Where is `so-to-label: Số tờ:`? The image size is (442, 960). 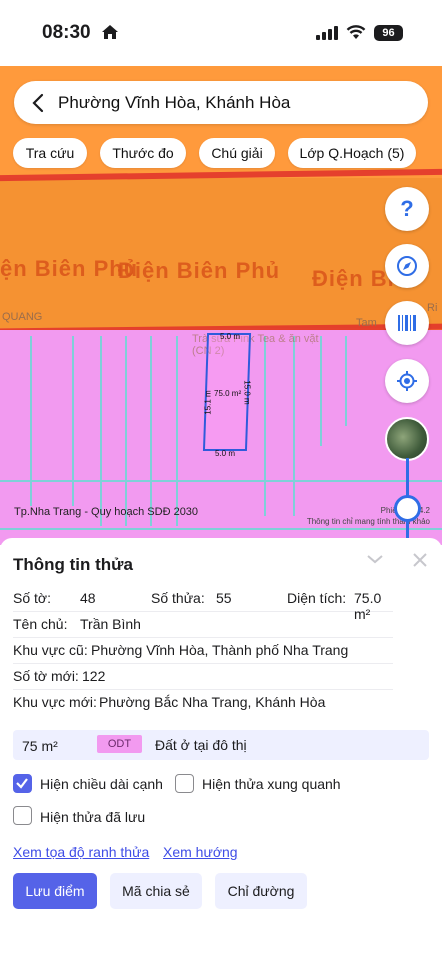 so-to-label: Số tờ: is located at coordinates (32, 598).